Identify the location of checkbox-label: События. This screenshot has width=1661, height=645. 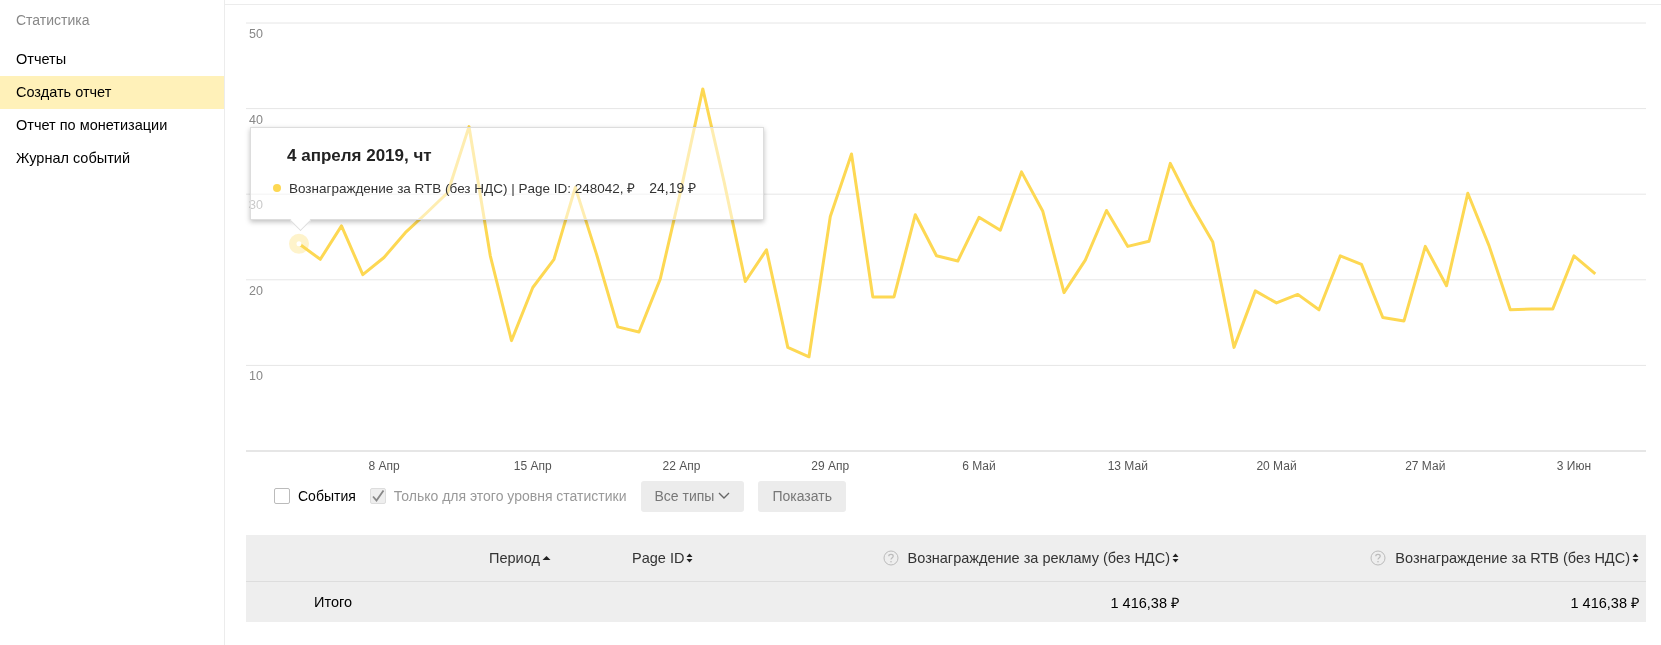
(327, 496).